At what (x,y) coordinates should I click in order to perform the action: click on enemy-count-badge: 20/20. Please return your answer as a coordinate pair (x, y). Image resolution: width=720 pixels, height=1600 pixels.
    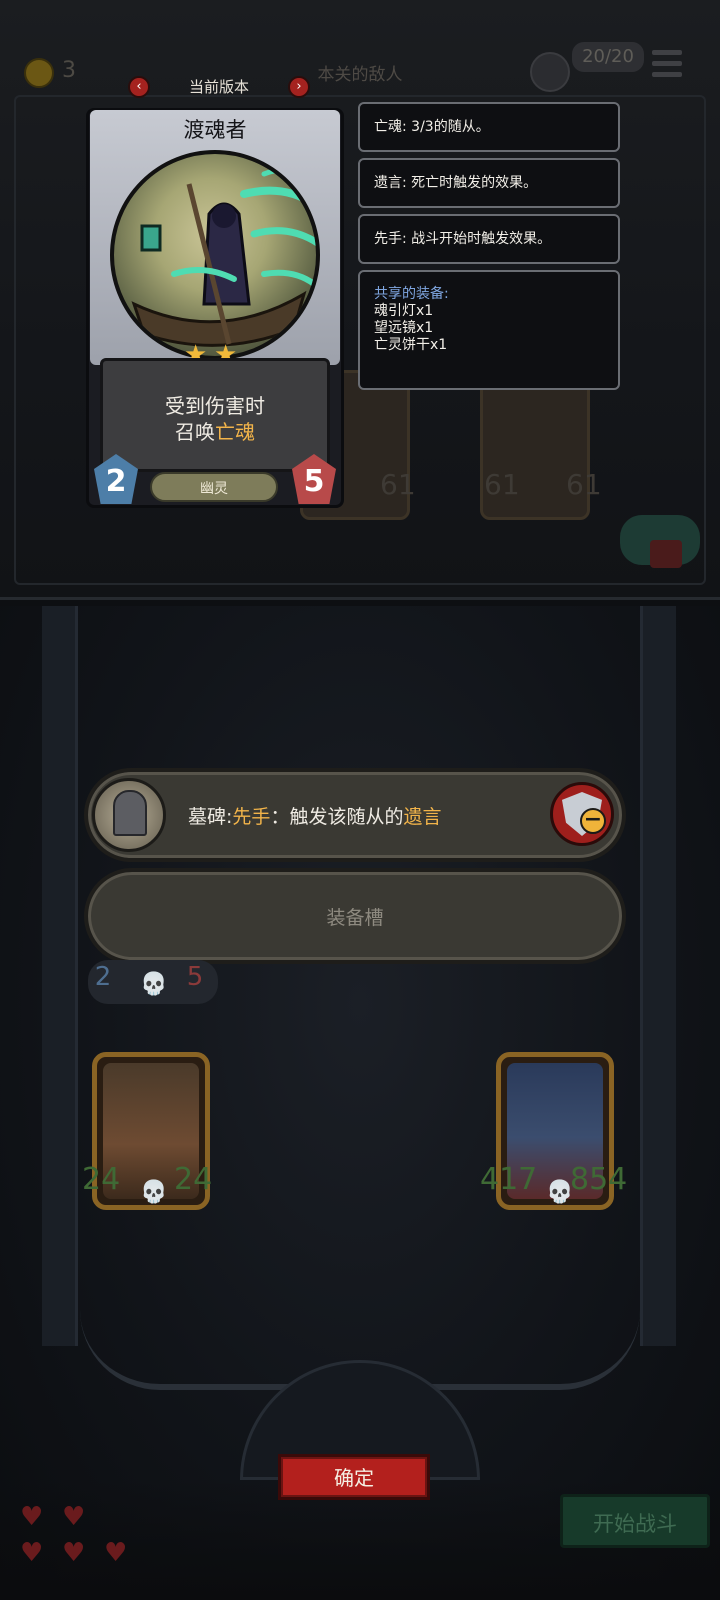
    Looking at the image, I should click on (608, 57).